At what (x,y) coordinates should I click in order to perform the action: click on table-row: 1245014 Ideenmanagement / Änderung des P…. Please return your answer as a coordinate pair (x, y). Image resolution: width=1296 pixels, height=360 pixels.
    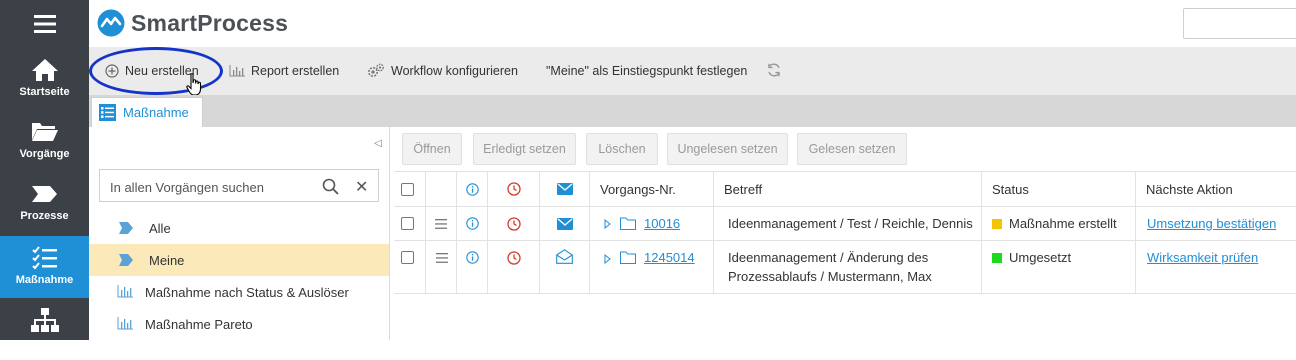
    Looking at the image, I should click on (845, 267).